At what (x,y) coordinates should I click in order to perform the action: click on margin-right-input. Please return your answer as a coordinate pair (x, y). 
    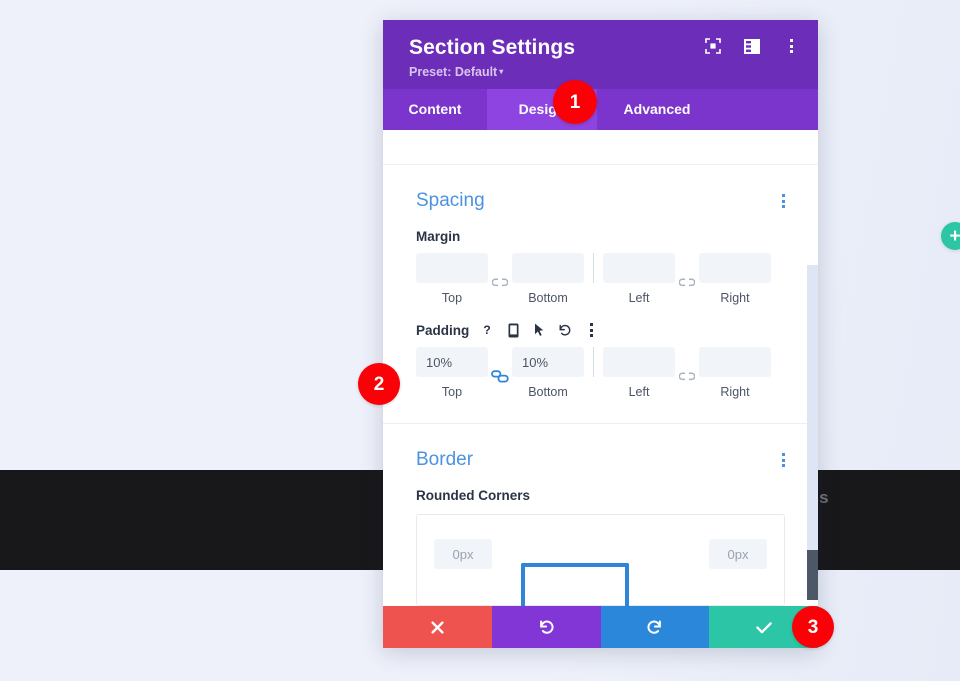
    Looking at the image, I should click on (735, 268).